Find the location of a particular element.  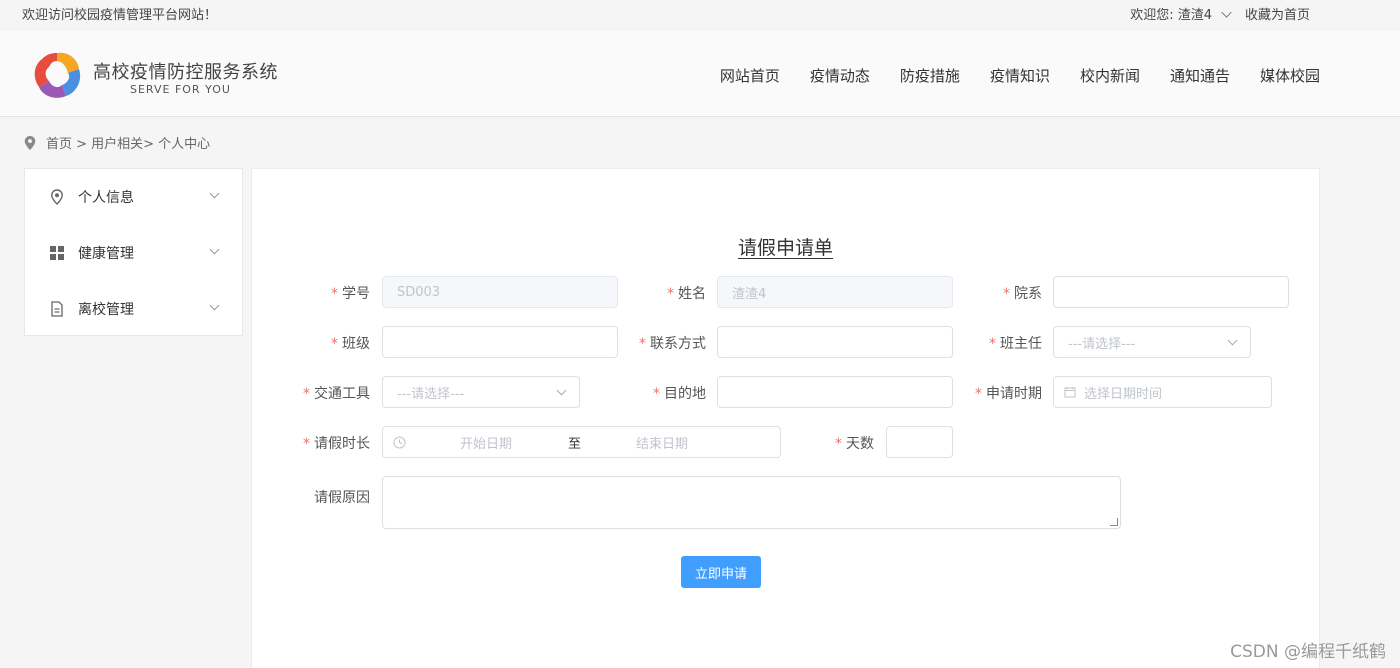

sidebar-menu: 个人信息 健康管理 离校管理 is located at coordinates (133, 252).